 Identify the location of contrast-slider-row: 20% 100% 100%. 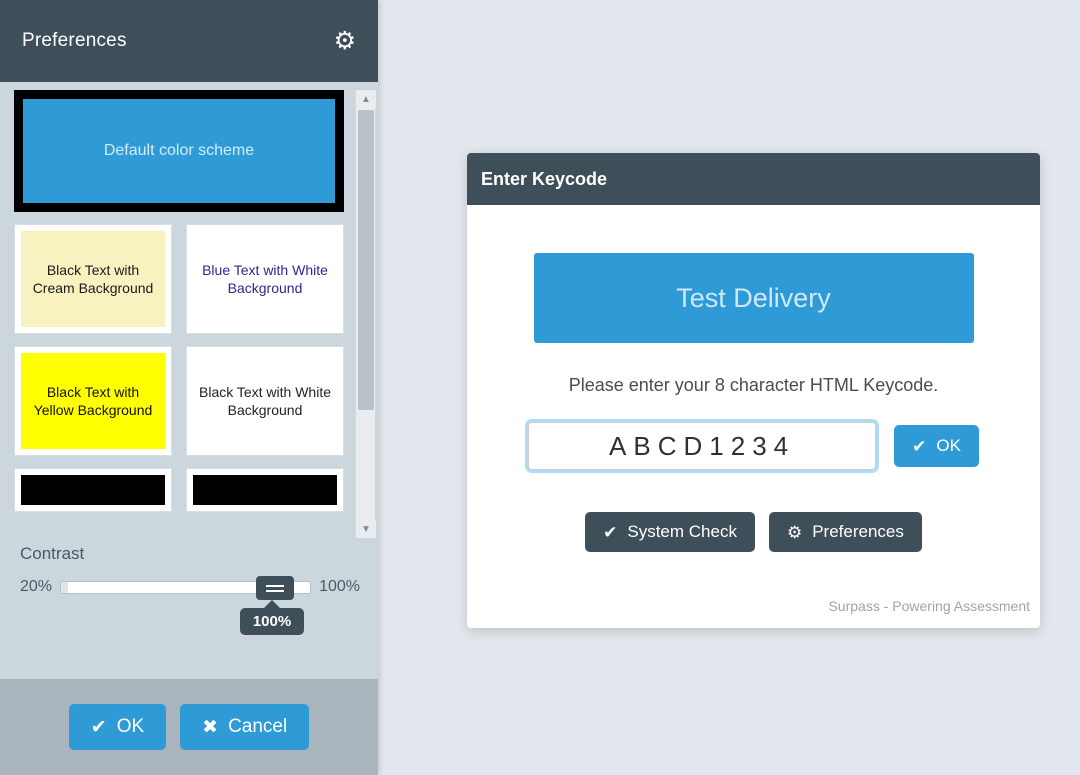
(190, 604).